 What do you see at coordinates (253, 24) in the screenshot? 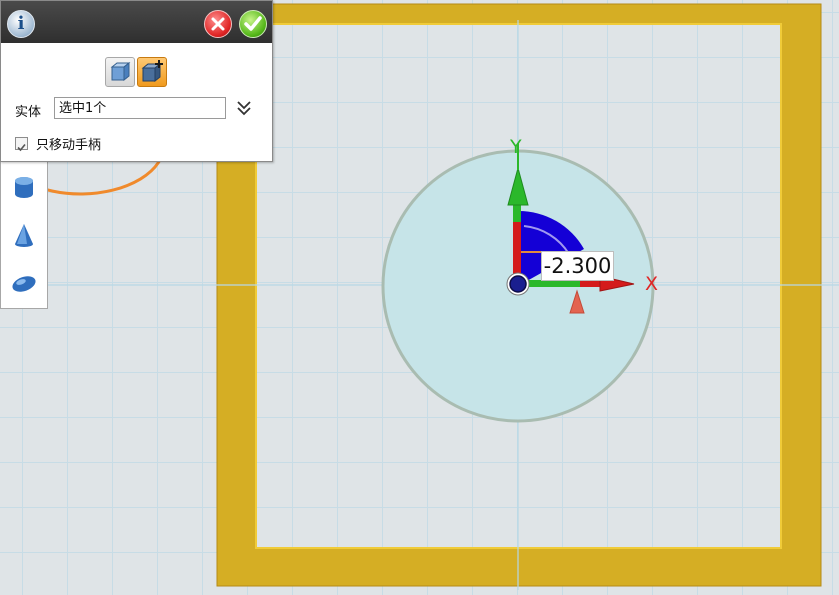
I see `confirm-icon` at bounding box center [253, 24].